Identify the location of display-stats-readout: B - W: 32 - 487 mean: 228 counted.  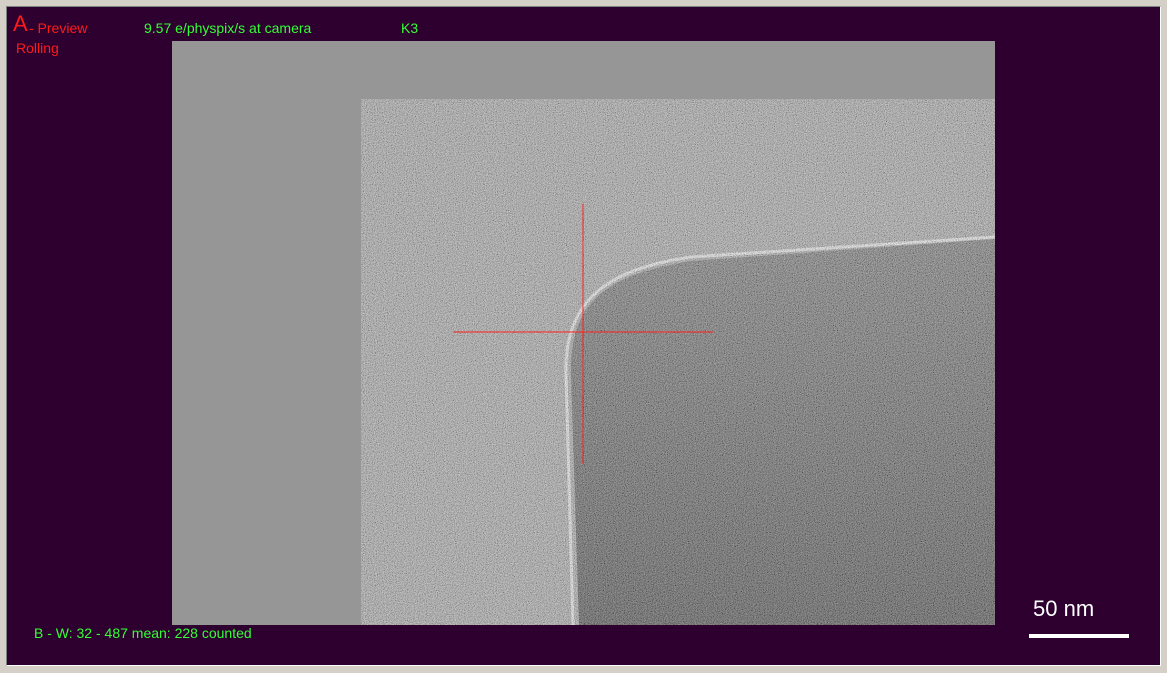
(143, 633).